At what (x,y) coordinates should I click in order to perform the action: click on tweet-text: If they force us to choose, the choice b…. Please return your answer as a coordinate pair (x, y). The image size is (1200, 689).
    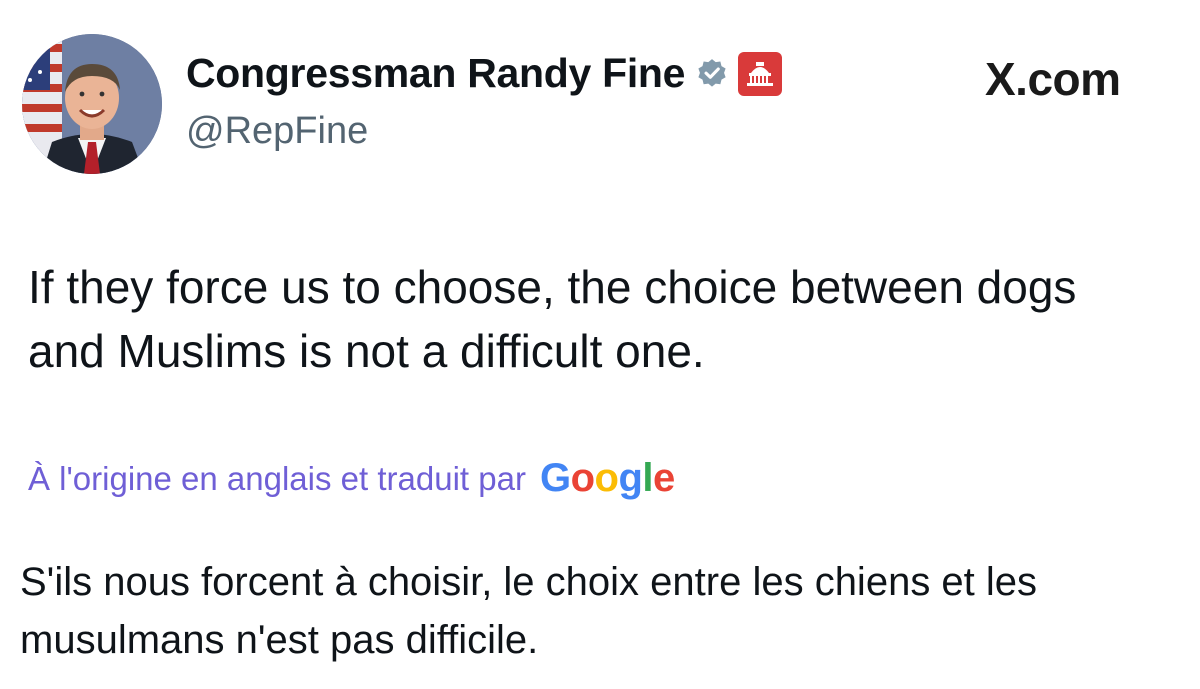
    Looking at the image, I should click on (552, 319).